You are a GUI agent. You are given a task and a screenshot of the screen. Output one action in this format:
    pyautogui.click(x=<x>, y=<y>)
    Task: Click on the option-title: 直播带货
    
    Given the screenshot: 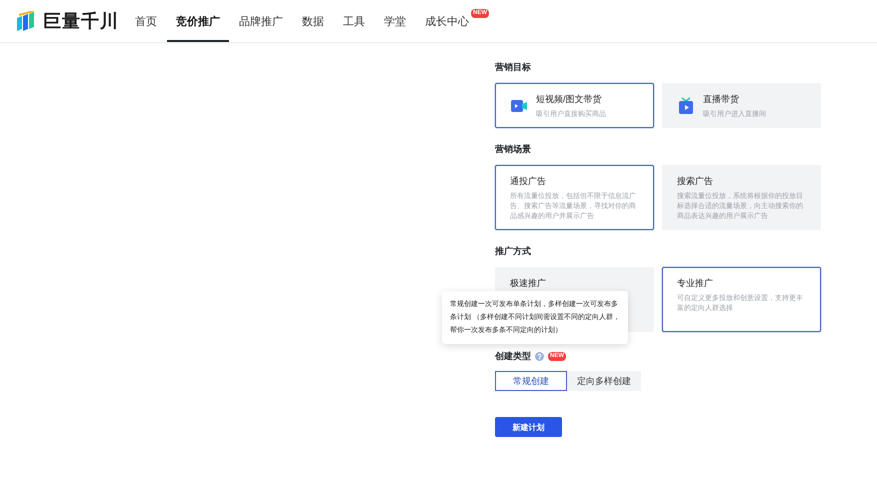 What is the action you would take?
    pyautogui.click(x=721, y=99)
    